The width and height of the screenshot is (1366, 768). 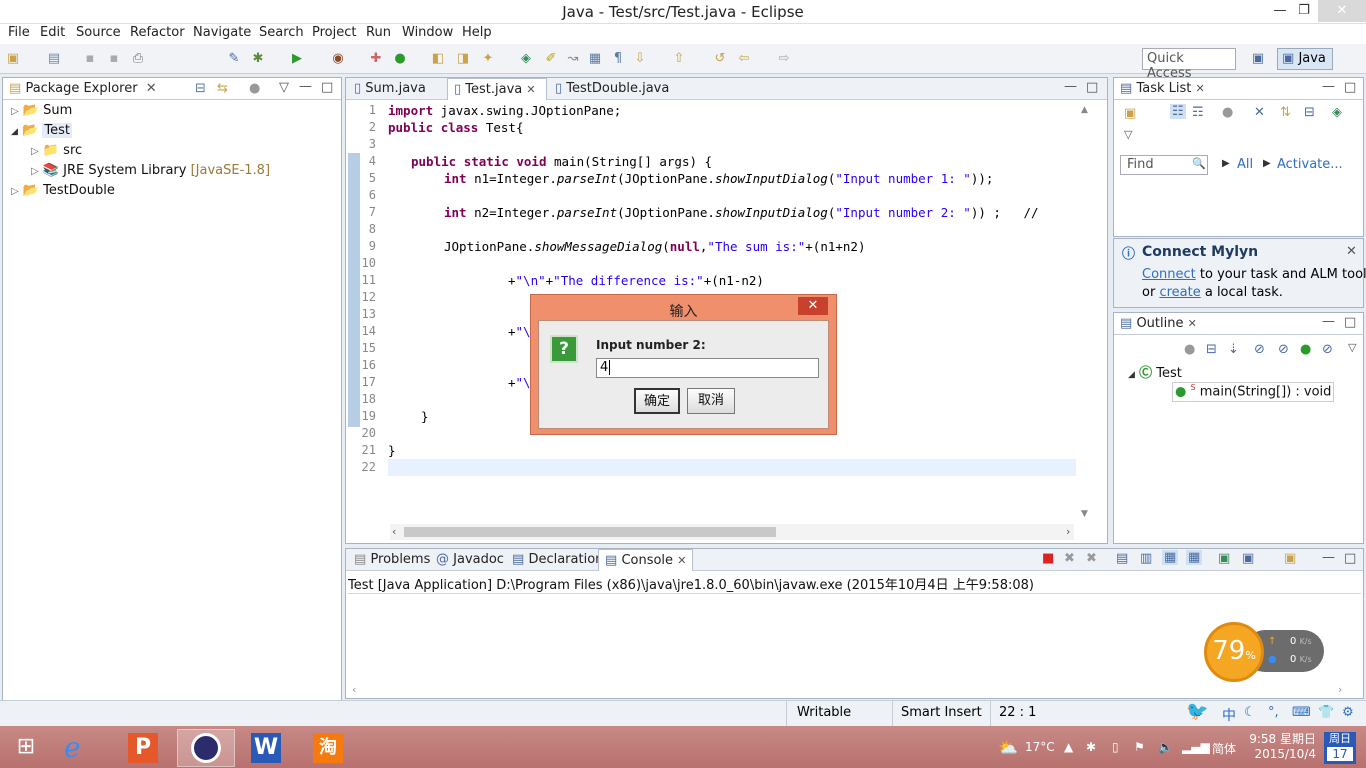 I want to click on outline-item-method: ● S main(String[]) : void, so click(x=1253, y=392).